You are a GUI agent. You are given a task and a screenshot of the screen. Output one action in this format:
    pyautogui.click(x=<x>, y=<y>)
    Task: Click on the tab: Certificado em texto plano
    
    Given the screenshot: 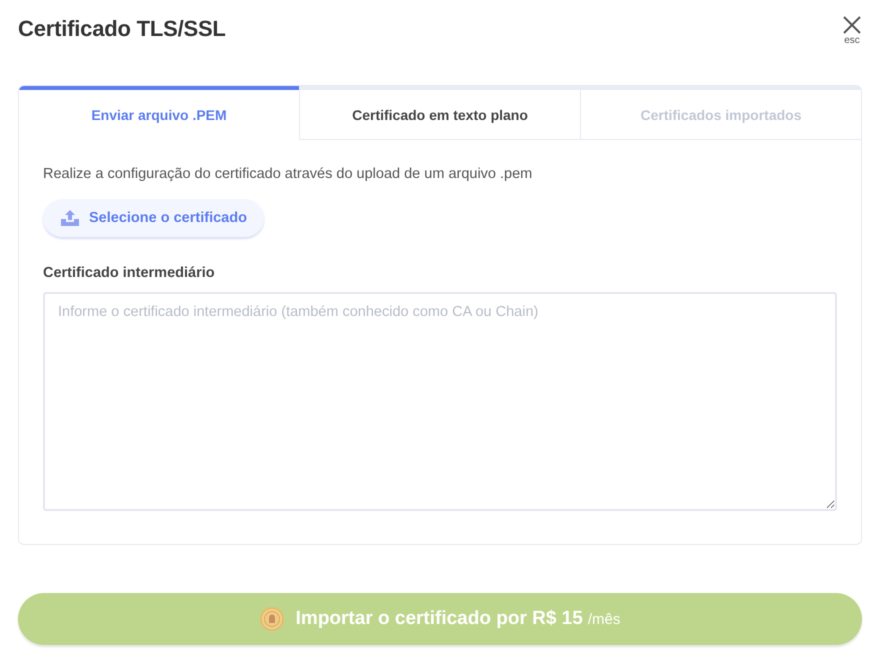 What is the action you would take?
    pyautogui.click(x=439, y=113)
    